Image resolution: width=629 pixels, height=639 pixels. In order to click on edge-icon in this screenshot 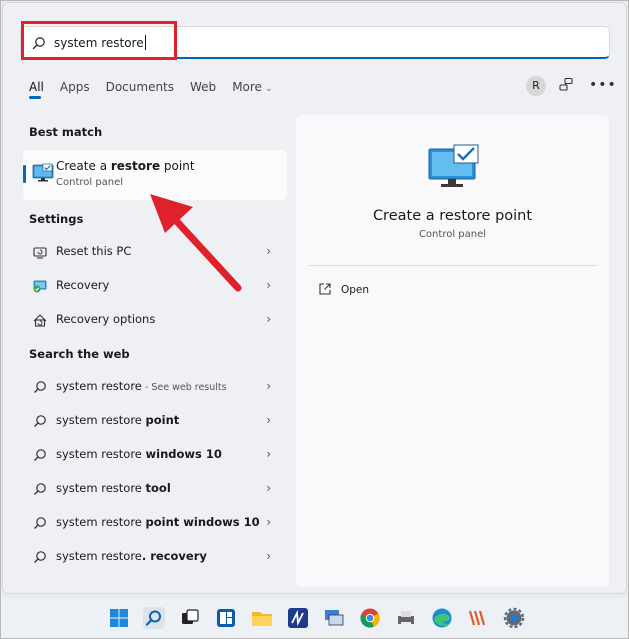, I will do `click(442, 618)`.